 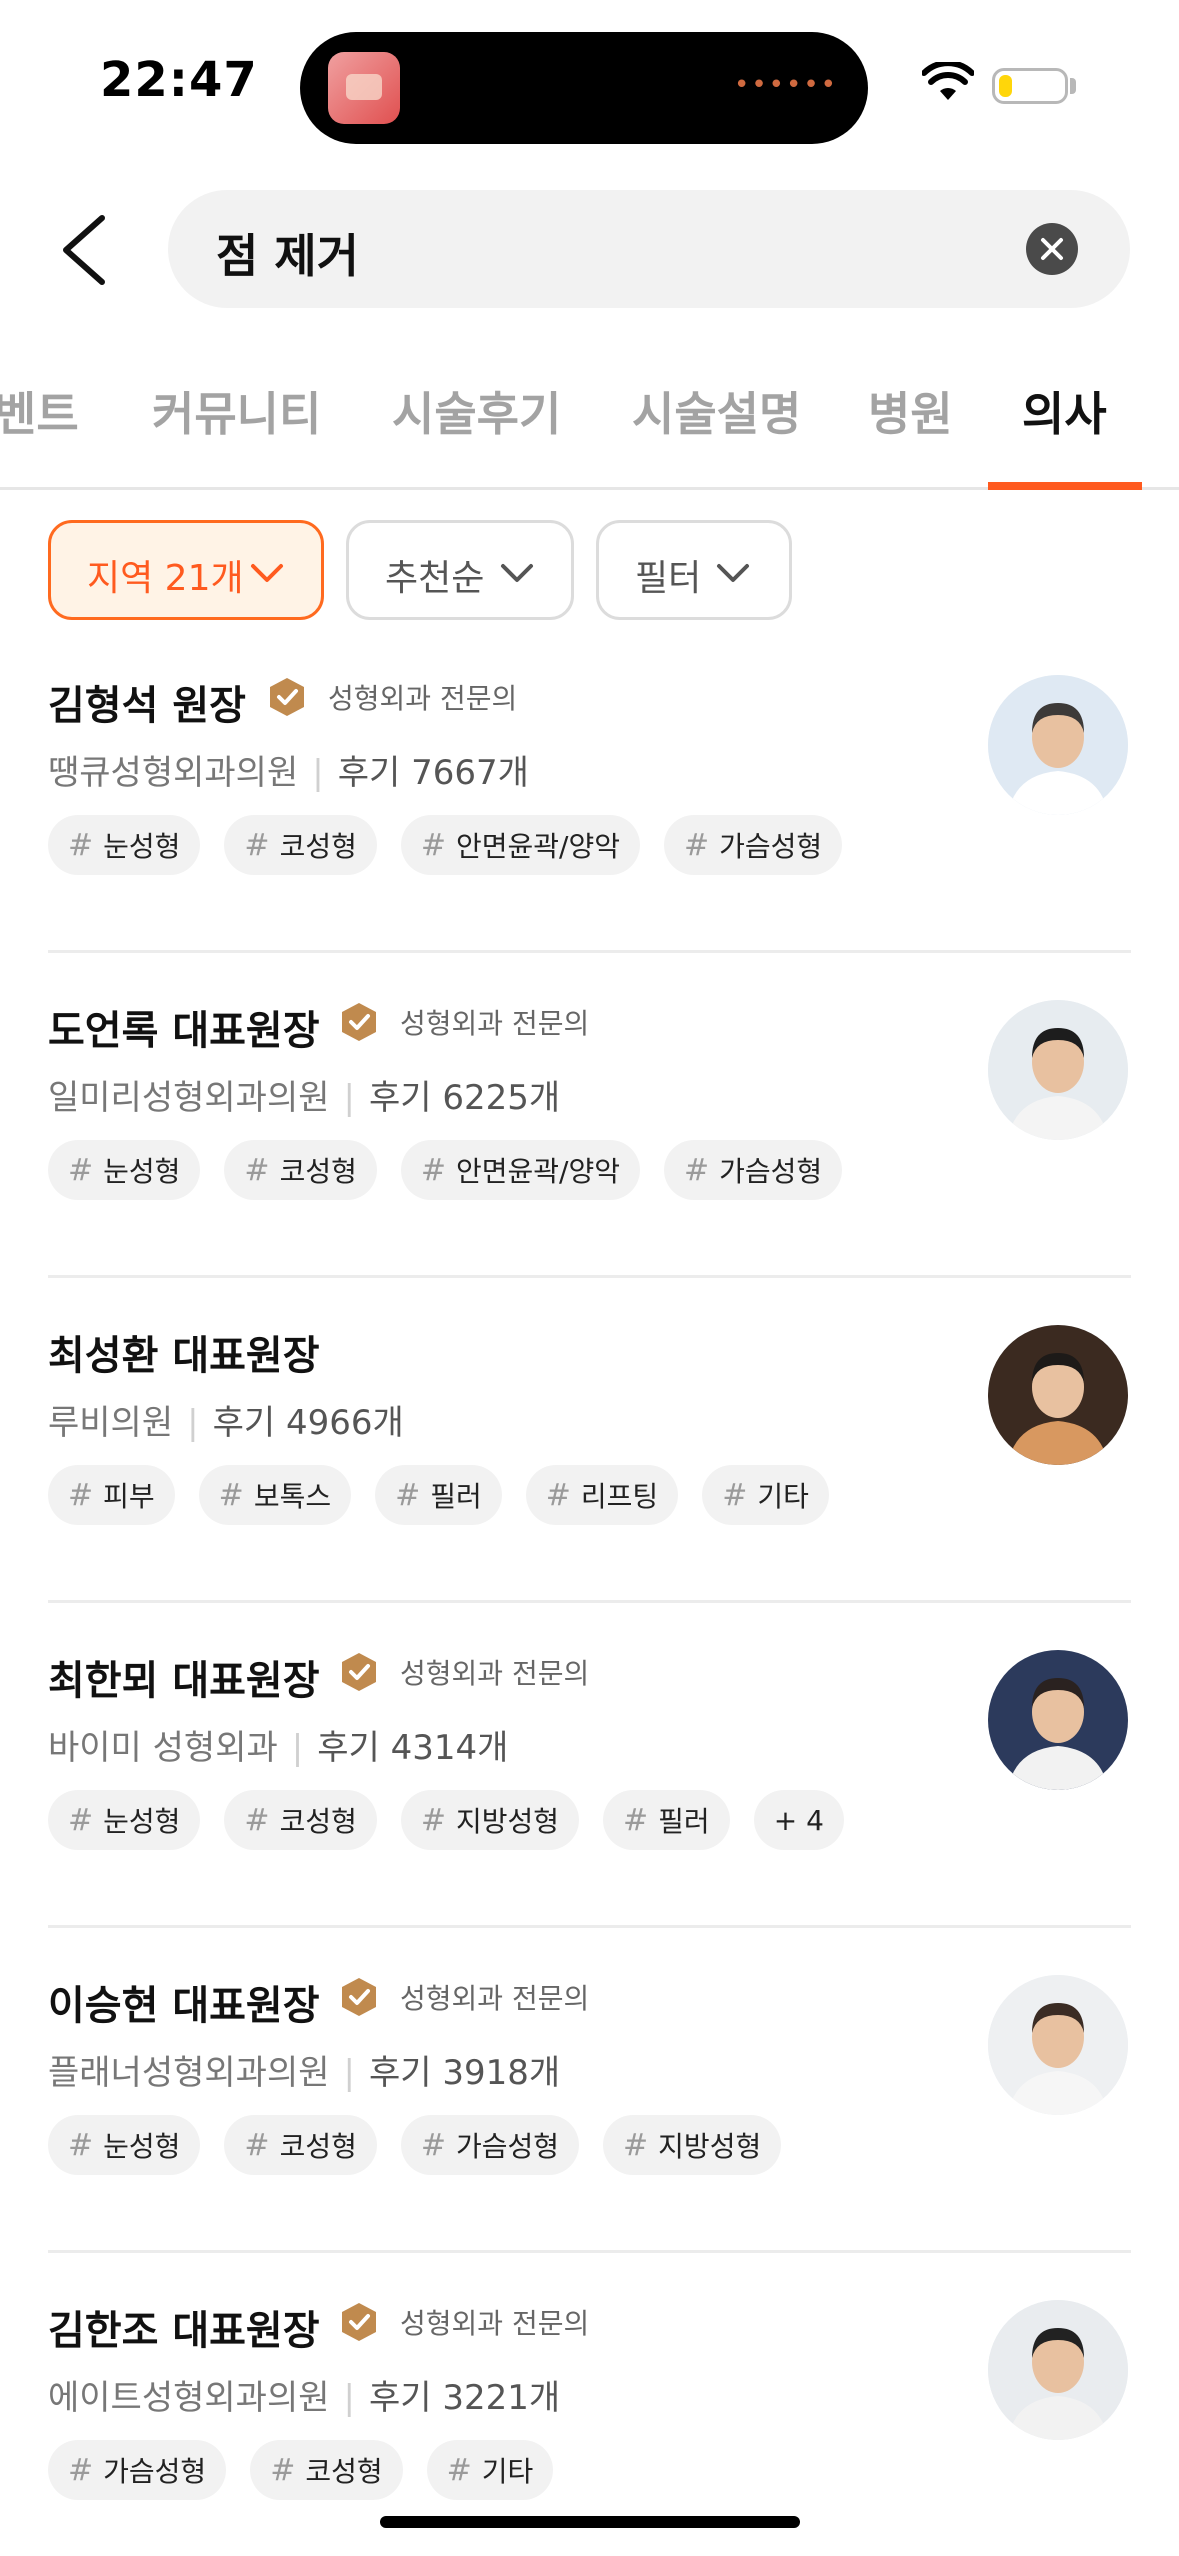 What do you see at coordinates (184, 1031) in the screenshot?
I see `doctor-name: 도언록 대표원장` at bounding box center [184, 1031].